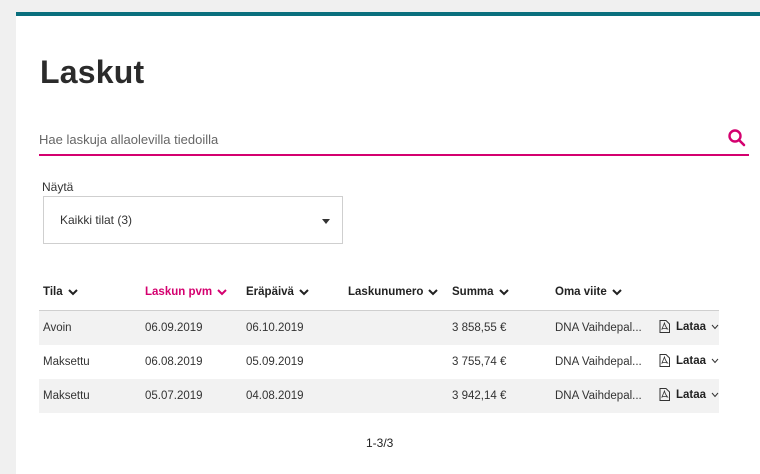 The height and width of the screenshot is (474, 760). What do you see at coordinates (275, 328) in the screenshot?
I see `cell-erapaiva: 06.10.2019` at bounding box center [275, 328].